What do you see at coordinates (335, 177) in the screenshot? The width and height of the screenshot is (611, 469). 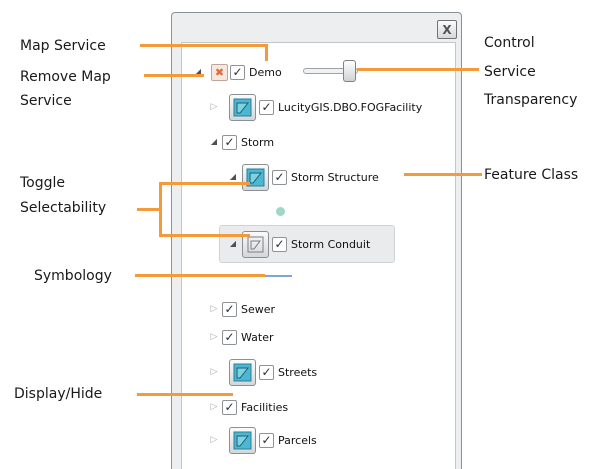 I see `layer-label: Storm Structure` at bounding box center [335, 177].